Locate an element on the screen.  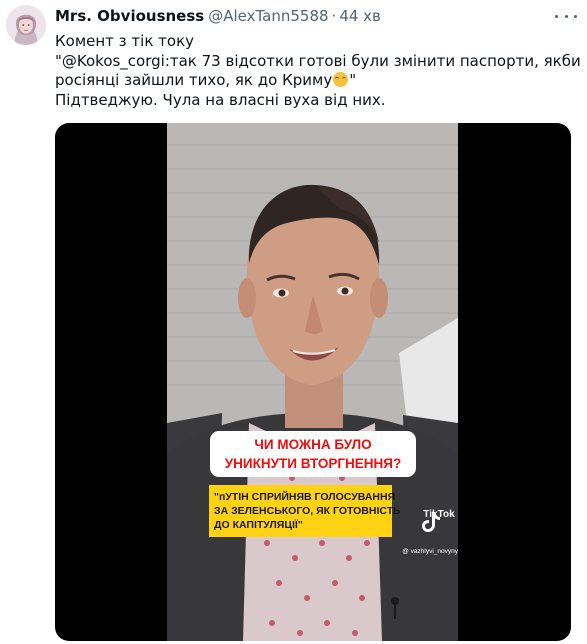
caption-line: "пУТІН СПРИЙНЯВ ГОЛОСУВАННЯ is located at coordinates (305, 497).